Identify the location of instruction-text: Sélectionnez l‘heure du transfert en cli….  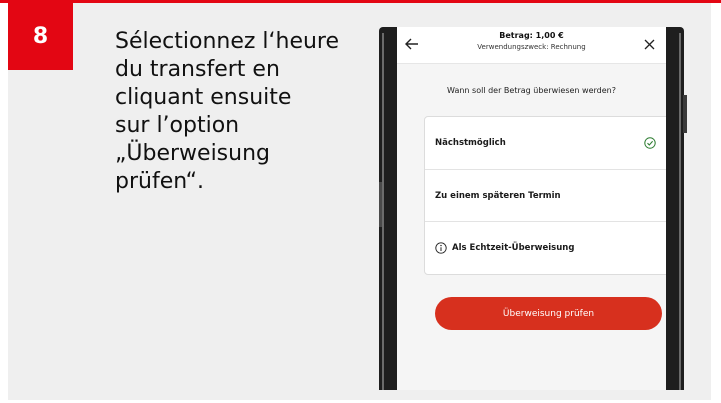
(242, 112).